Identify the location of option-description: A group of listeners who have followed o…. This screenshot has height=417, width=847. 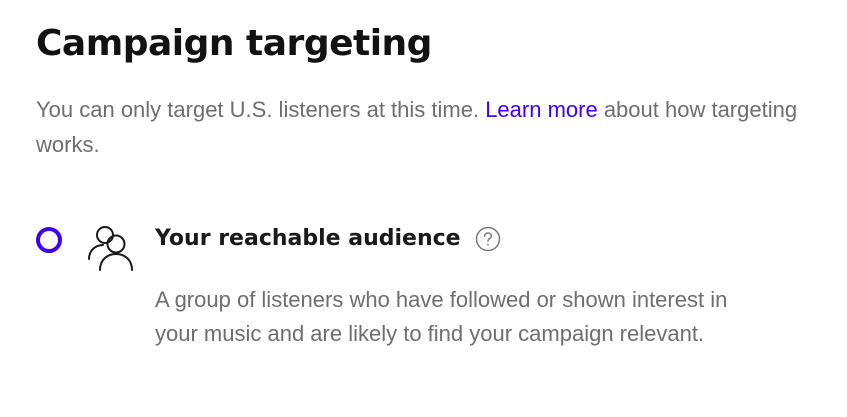
(441, 316).